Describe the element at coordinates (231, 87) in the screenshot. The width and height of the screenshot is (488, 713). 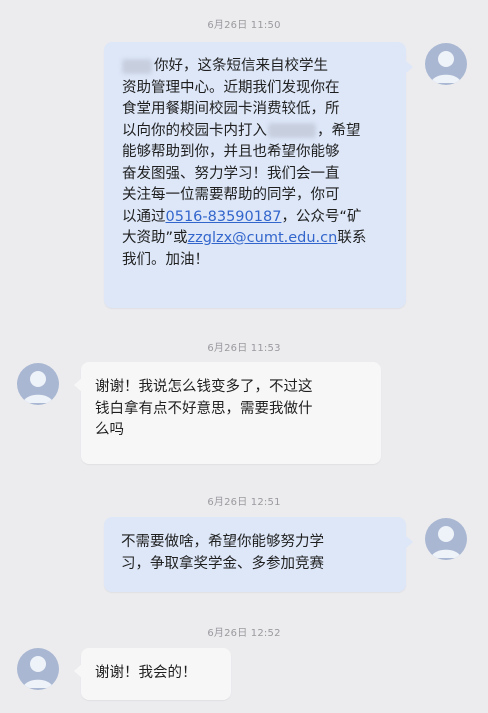
I see `message-line: 资助管理中心。近期我们发现你在` at that location.